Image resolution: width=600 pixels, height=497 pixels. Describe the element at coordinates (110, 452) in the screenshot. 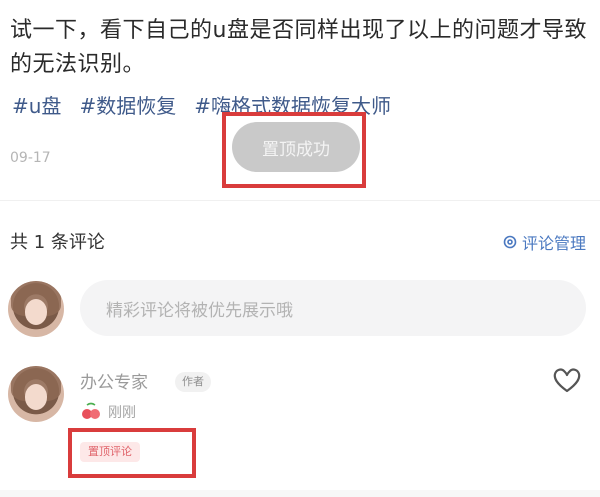

I see `pinned-comment-badge: 置顶评论` at that location.